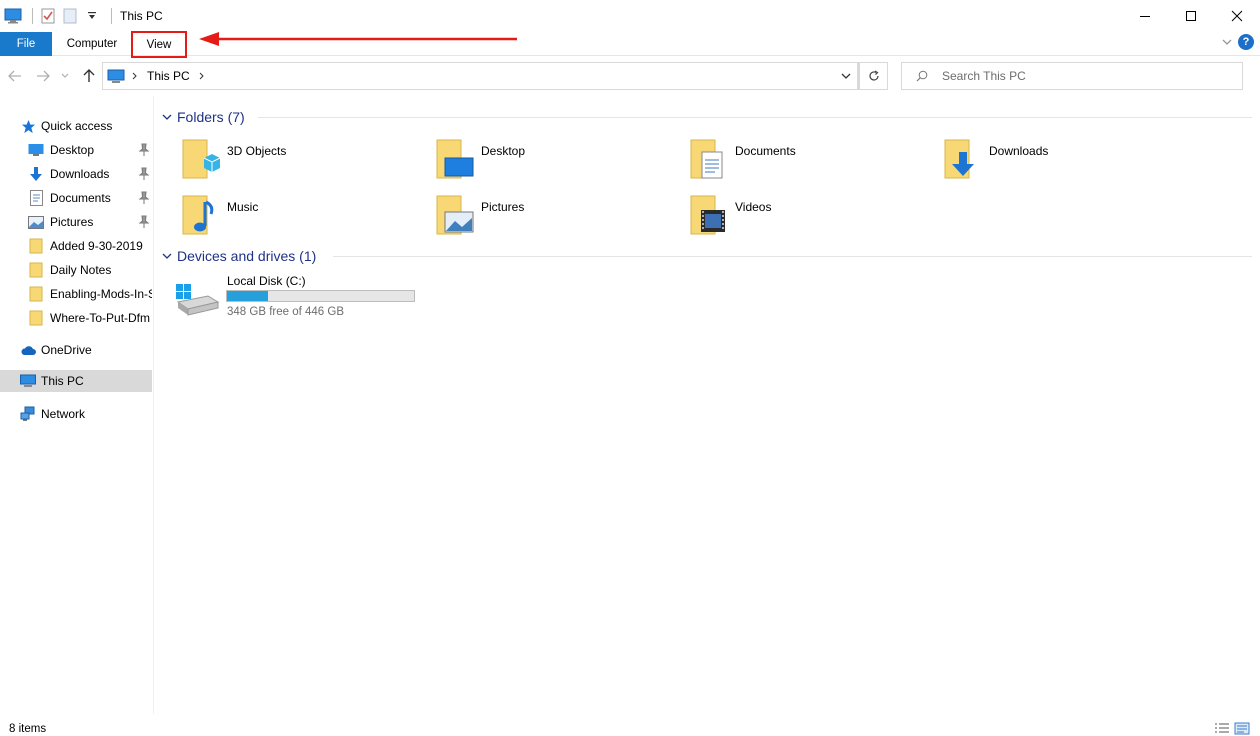  I want to click on sidebar-item-desktop: Desktop, so click(89, 150).